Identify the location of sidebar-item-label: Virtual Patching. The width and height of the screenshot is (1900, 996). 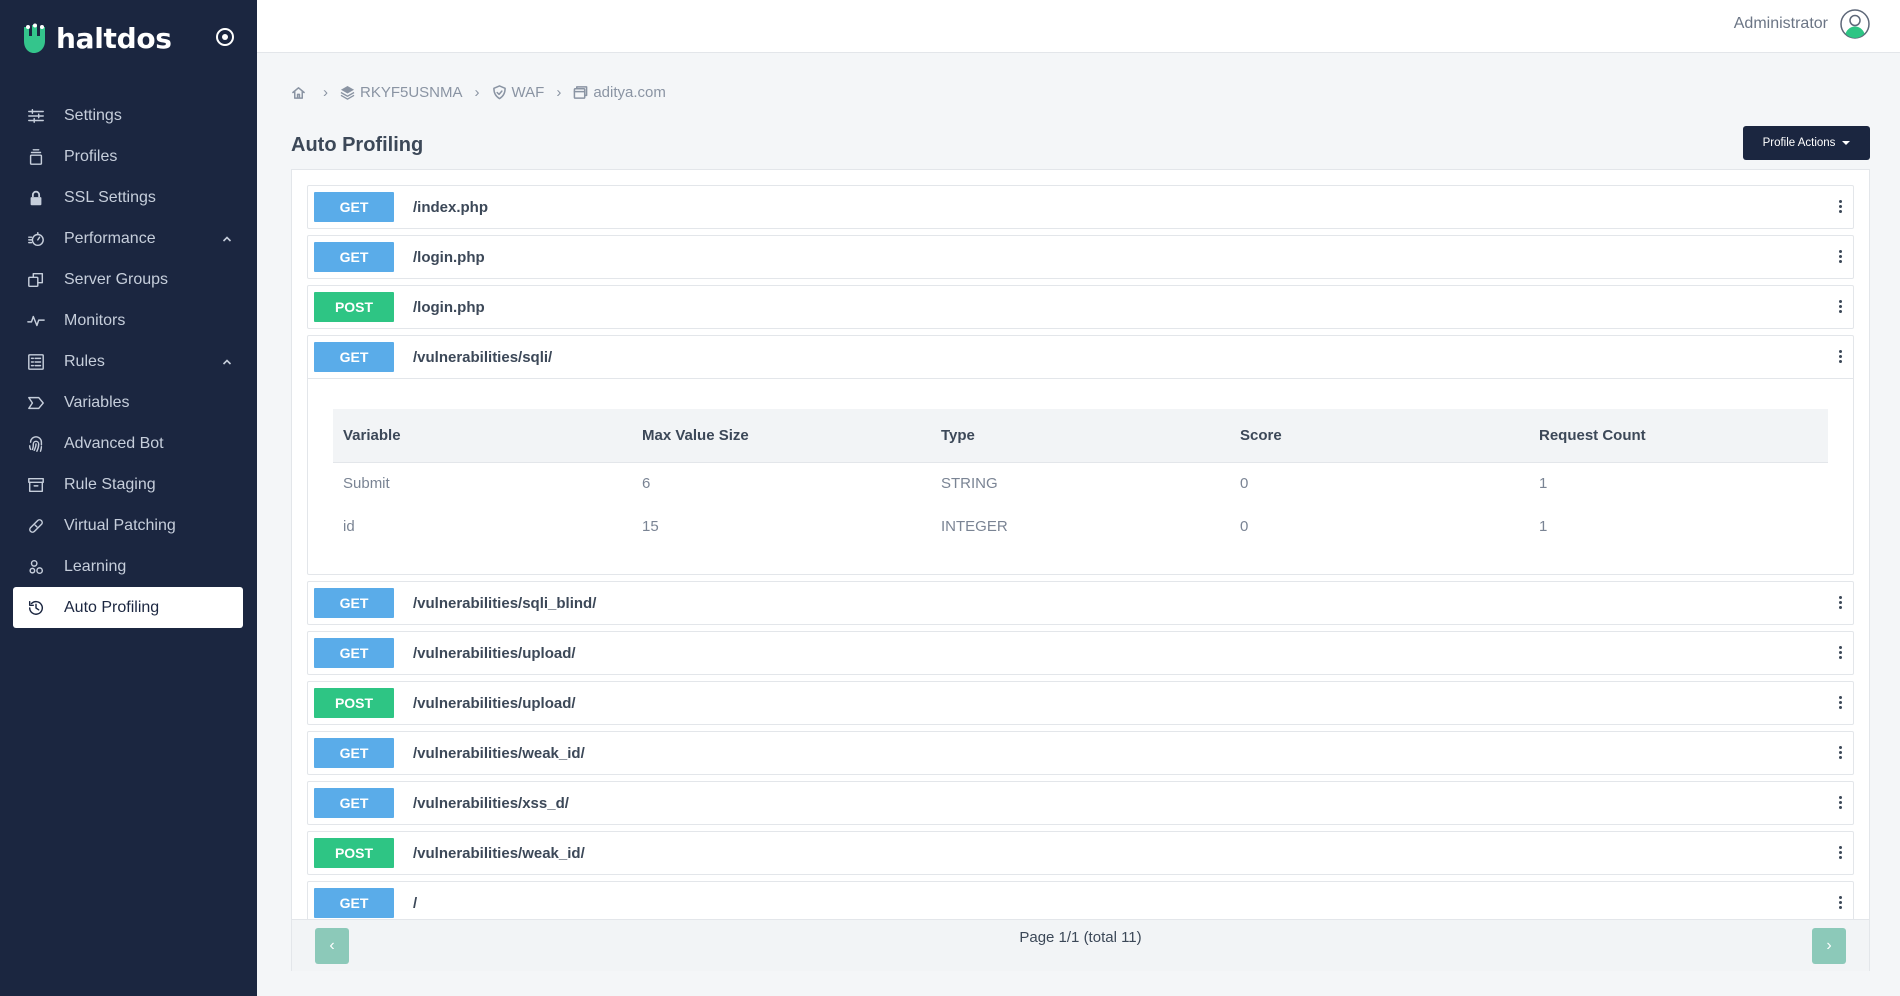
(120, 525).